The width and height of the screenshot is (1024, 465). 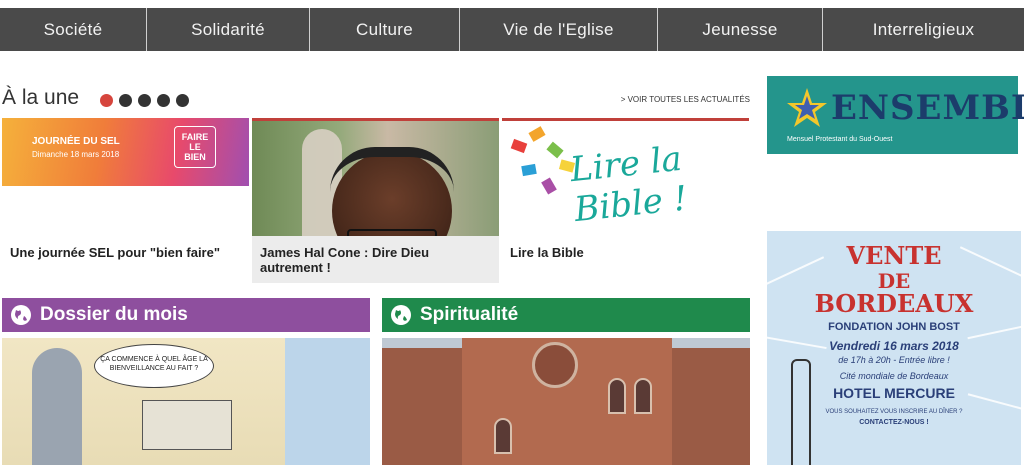 I want to click on see-all-news-link: > VOIR TOUTES LES ACTUALITÉS, so click(x=685, y=99).